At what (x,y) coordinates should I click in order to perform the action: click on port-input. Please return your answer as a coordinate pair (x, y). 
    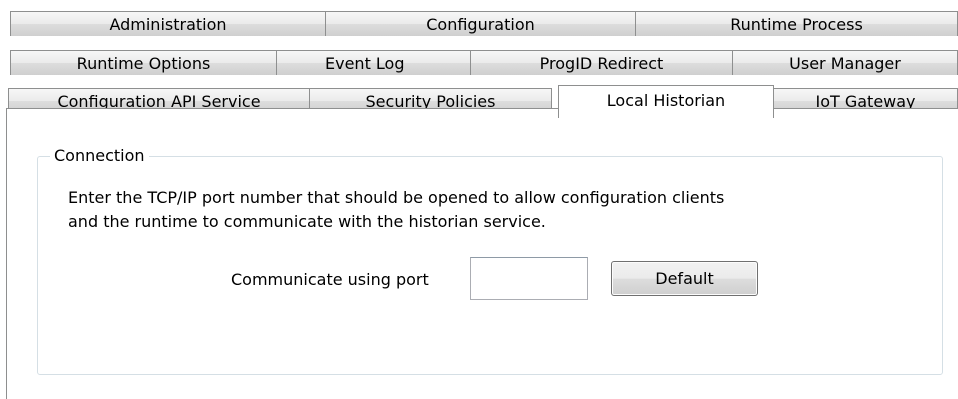
    Looking at the image, I should click on (529, 278).